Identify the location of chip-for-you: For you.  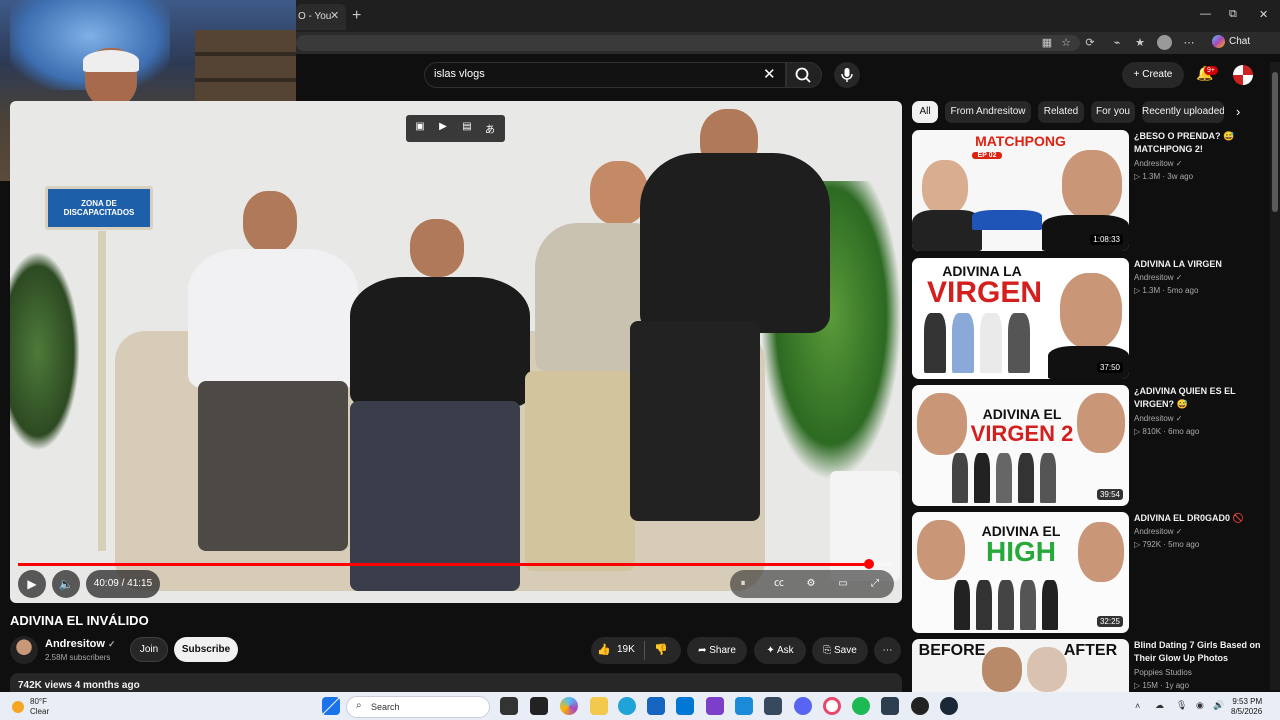
(1113, 112).